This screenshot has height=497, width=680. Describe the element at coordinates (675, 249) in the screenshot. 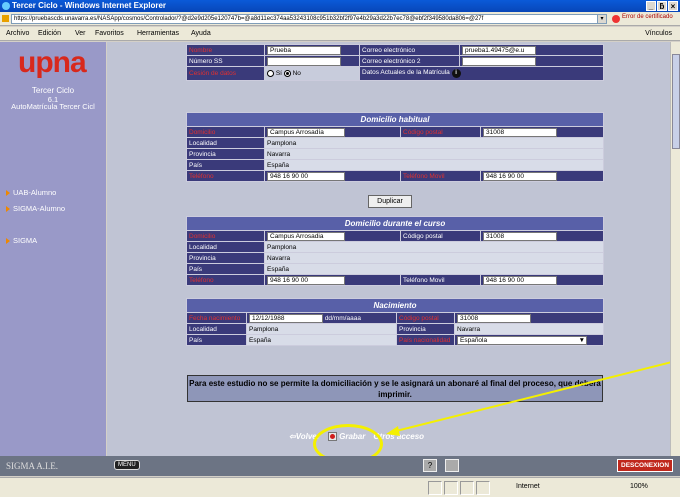

I see `vertical-scrollbar` at that location.